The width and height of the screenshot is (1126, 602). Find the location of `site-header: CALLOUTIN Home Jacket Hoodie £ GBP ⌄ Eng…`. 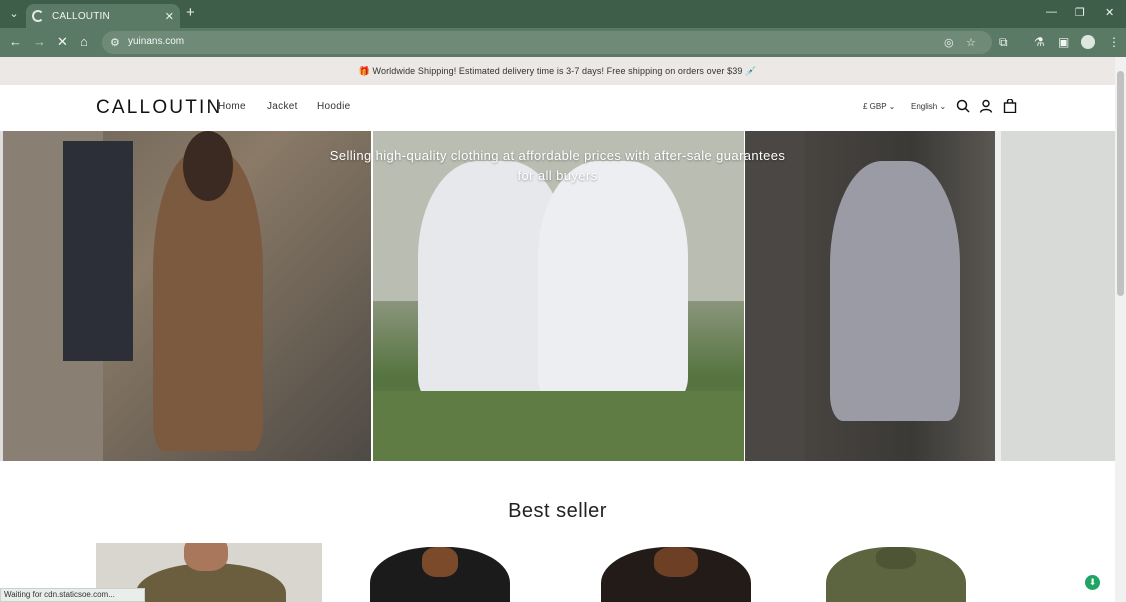

site-header: CALLOUTIN Home Jacket Hoodie £ GBP ⌄ Eng… is located at coordinates (557, 108).